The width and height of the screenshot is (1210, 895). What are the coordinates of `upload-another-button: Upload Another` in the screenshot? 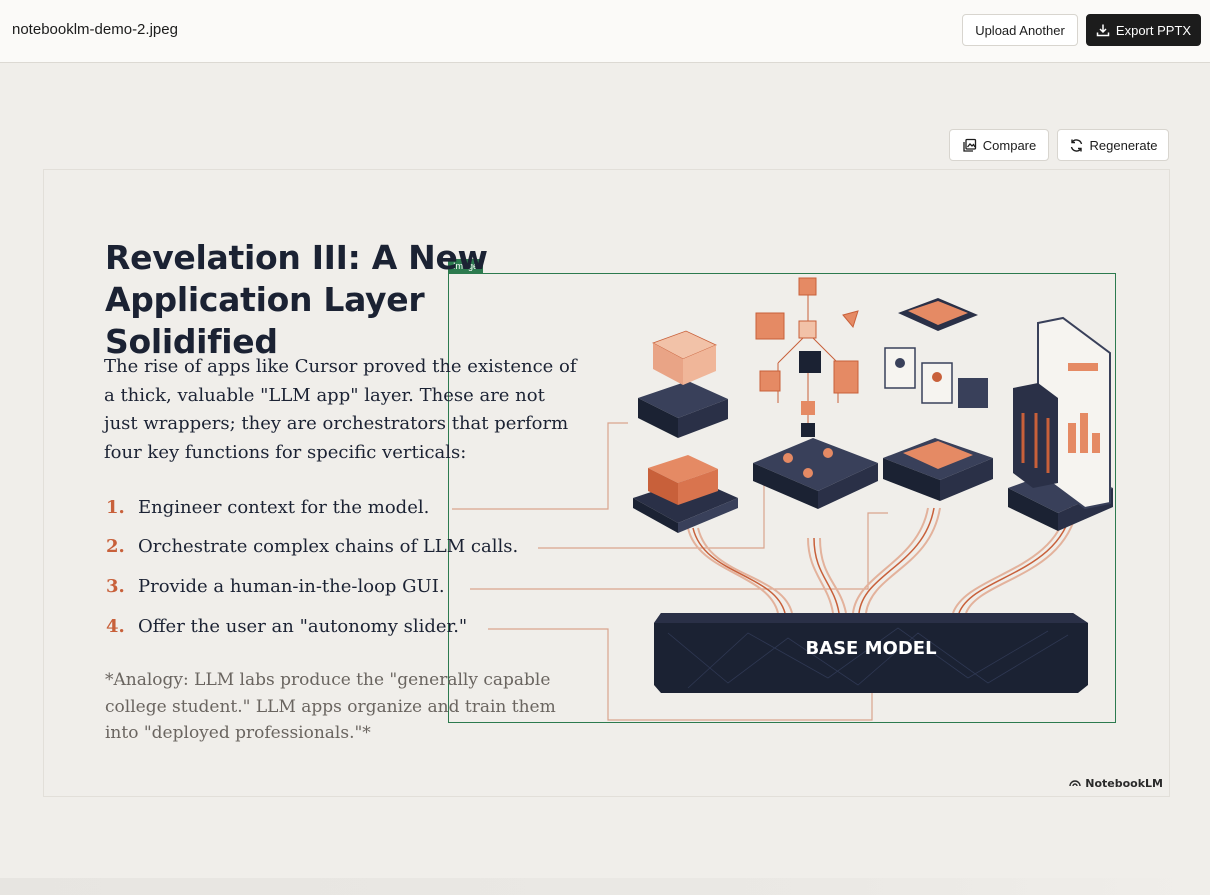 It's located at (1020, 30).